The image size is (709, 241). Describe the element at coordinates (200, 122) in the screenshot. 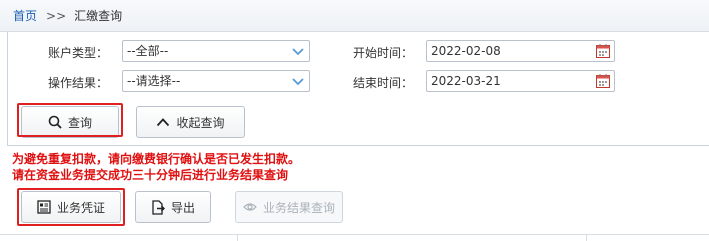

I see `collapse-query-label: 收起查询` at that location.